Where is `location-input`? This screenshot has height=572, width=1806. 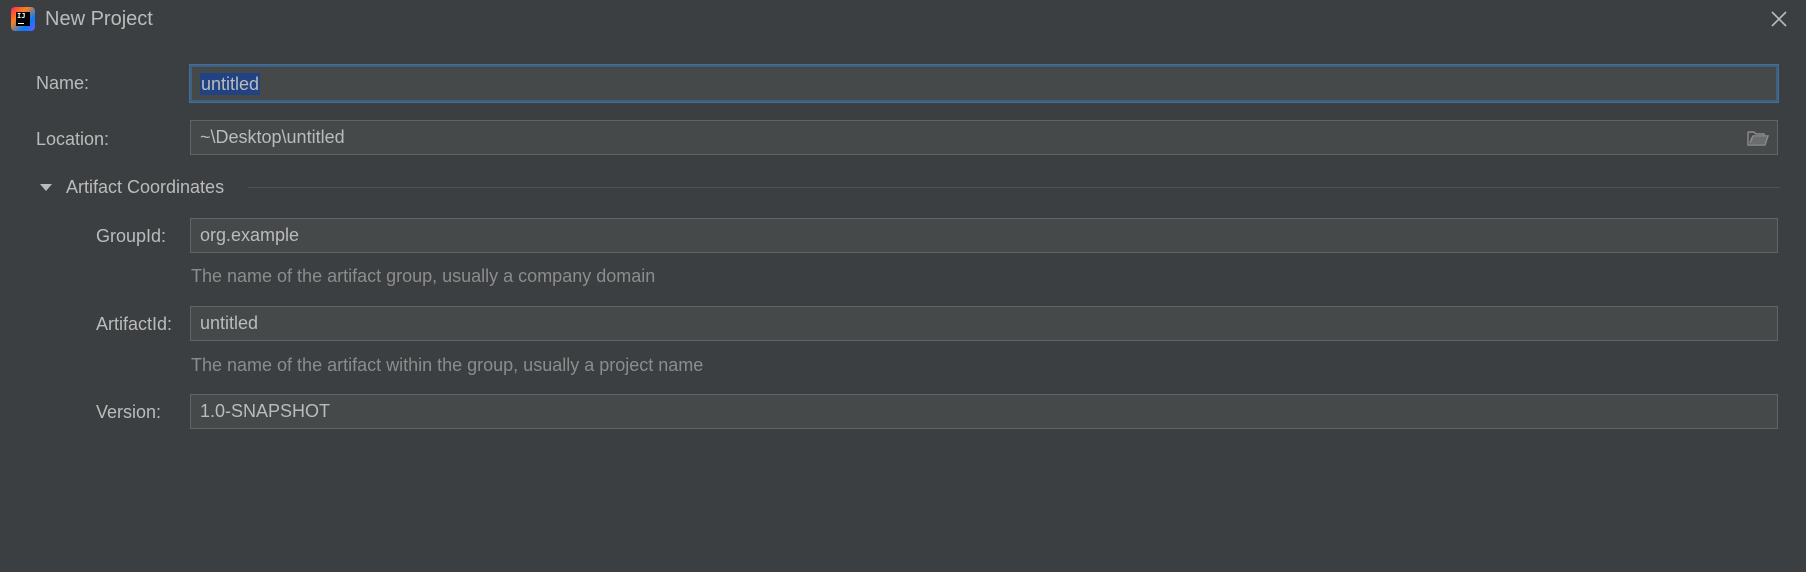
location-input is located at coordinates (984, 137).